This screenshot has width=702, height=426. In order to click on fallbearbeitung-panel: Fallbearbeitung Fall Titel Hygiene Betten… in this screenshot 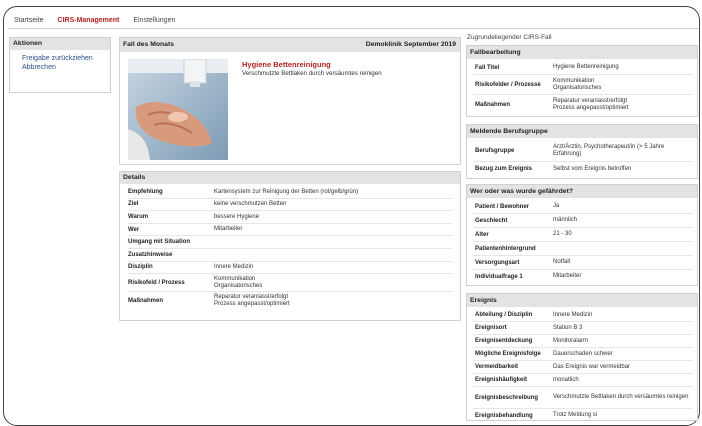, I will do `click(582, 81)`.